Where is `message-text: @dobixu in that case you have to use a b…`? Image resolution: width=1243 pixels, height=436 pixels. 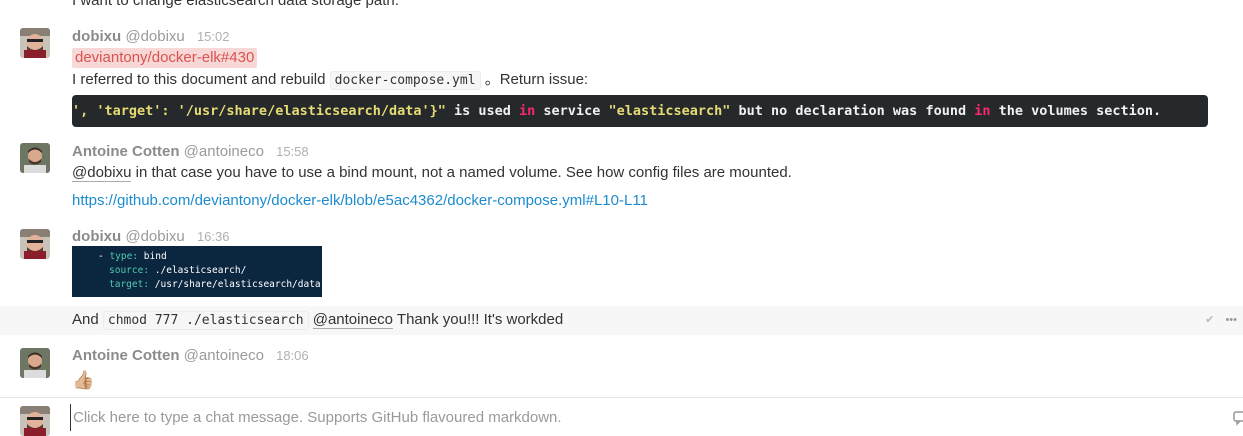
message-text: @dobixu in that case you have to use a b… is located at coordinates (432, 173).